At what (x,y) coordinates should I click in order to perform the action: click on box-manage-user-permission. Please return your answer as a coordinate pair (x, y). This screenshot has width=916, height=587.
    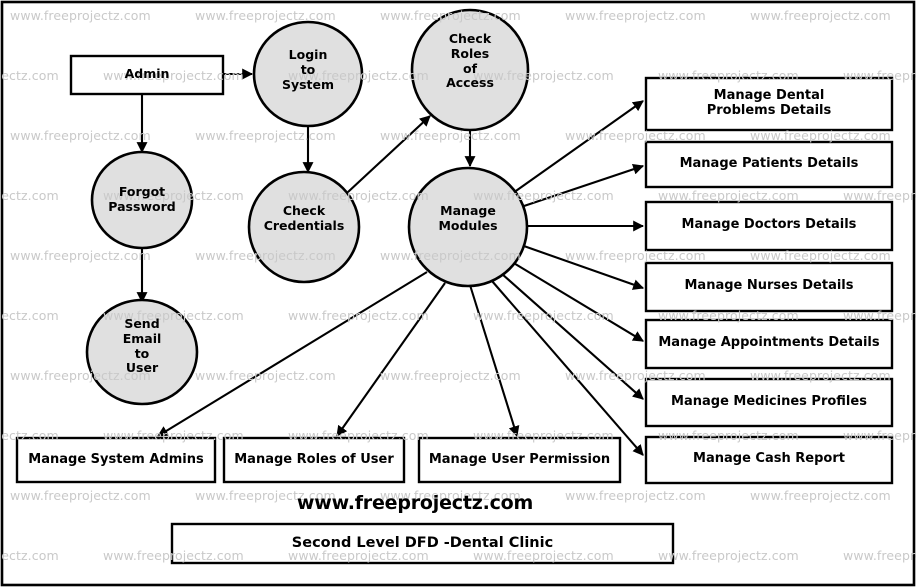
    Looking at the image, I should click on (519, 460).